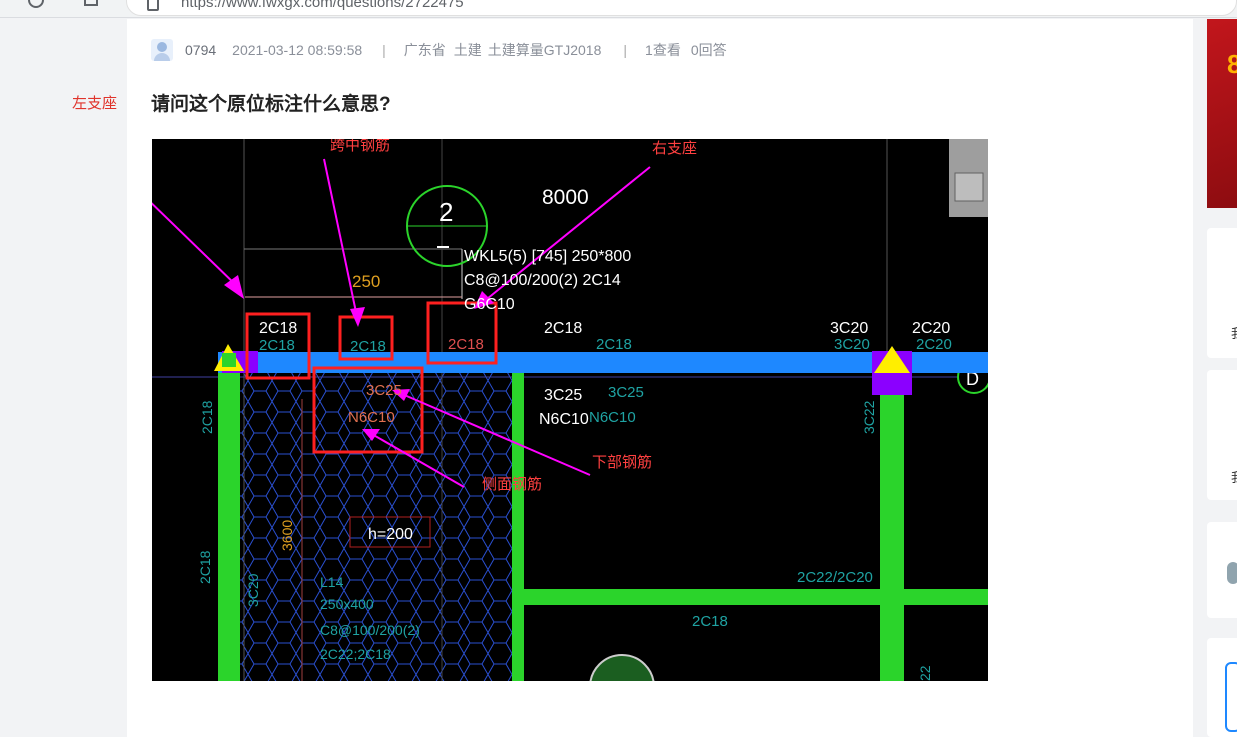  Describe the element at coordinates (1232, 64) in the screenshot. I see `banner-graphic: 8` at that location.